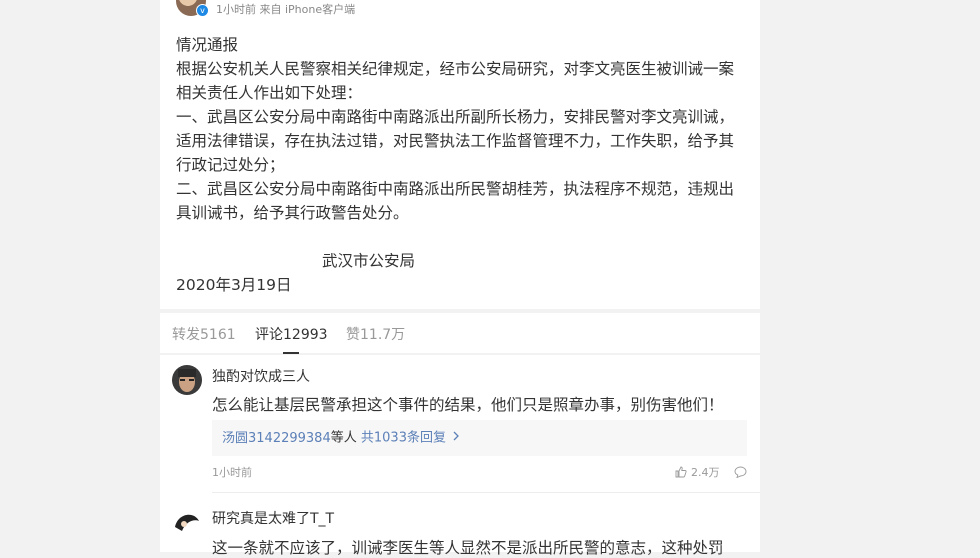  What do you see at coordinates (740, 472) in the screenshot?
I see `comment-icon` at bounding box center [740, 472].